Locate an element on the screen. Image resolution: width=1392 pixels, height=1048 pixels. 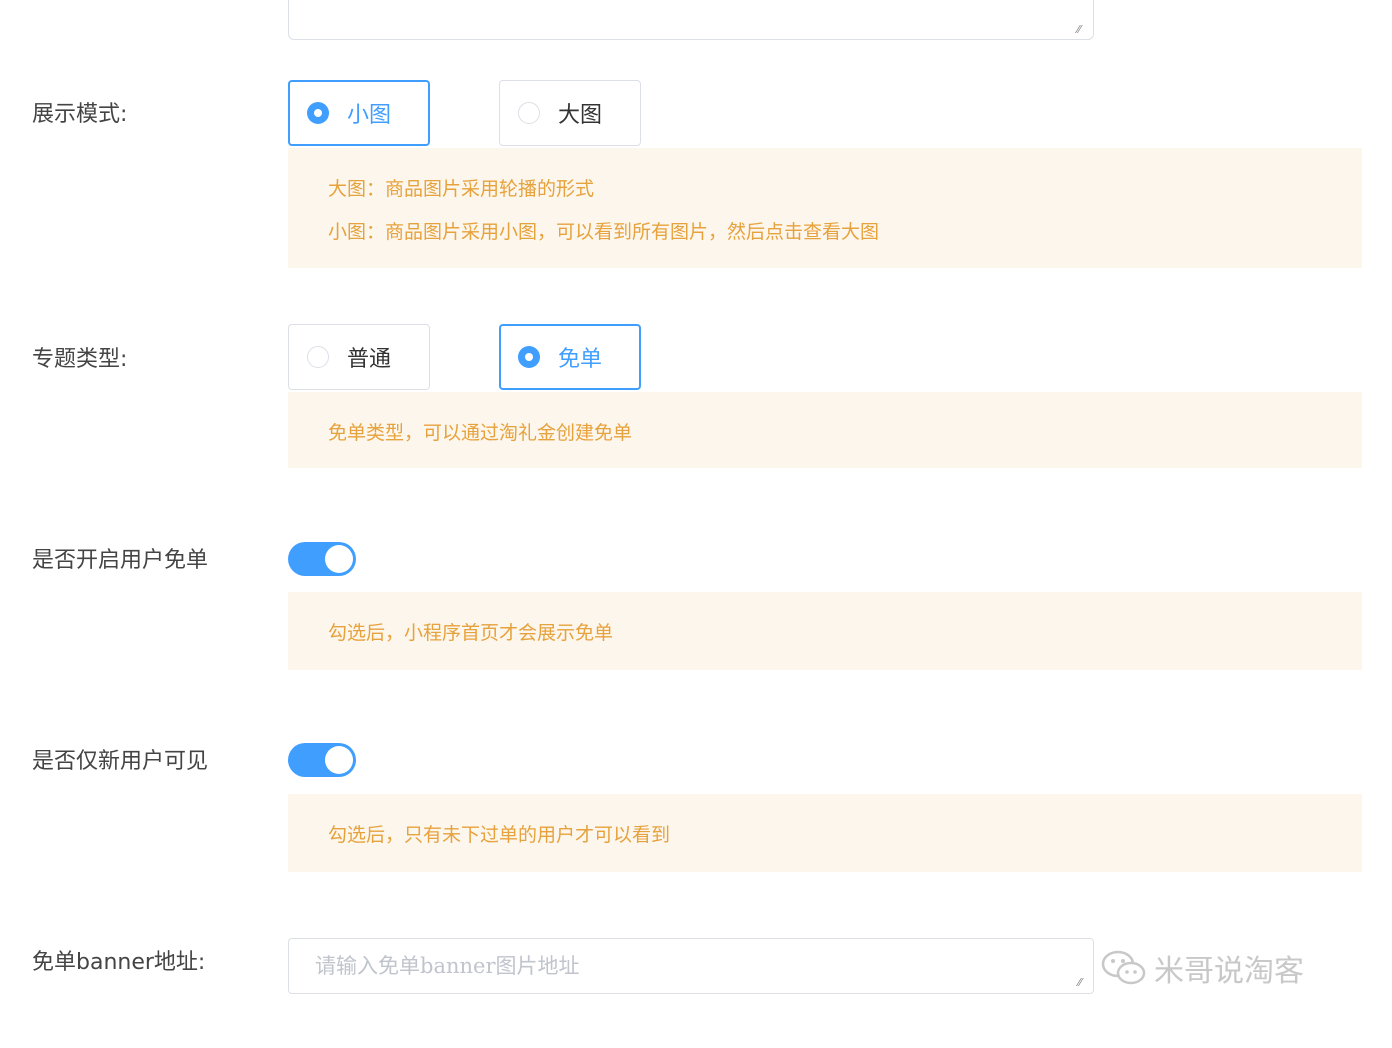
radio-free-order: 免单 is located at coordinates (570, 357).